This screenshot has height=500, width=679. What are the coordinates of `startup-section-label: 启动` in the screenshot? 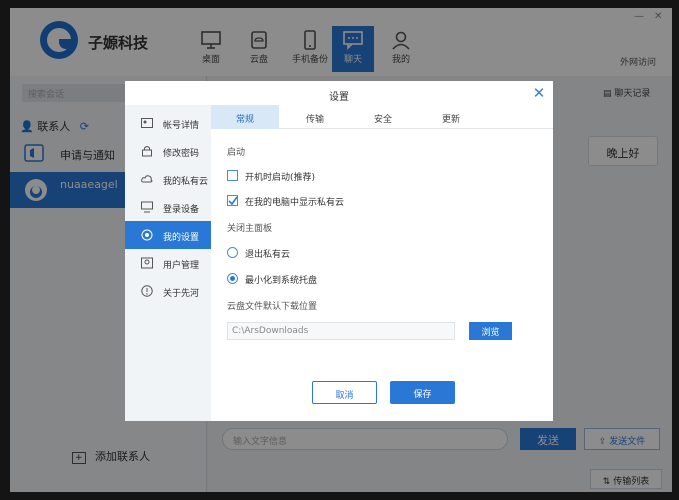 It's located at (236, 153).